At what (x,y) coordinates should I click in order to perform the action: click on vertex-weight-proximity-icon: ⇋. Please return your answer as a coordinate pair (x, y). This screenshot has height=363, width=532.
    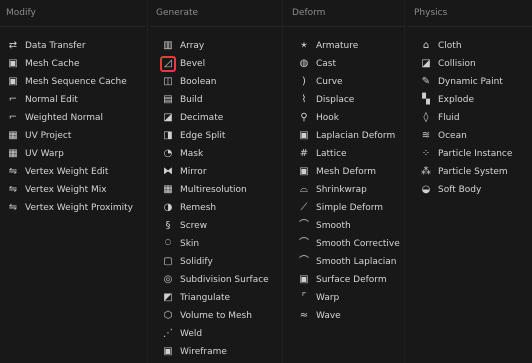
    Looking at the image, I should click on (13, 207).